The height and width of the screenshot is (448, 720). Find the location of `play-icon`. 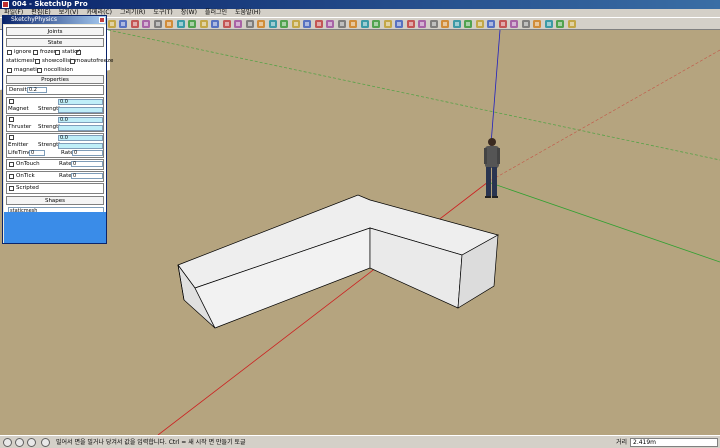

play-icon is located at coordinates (560, 24).